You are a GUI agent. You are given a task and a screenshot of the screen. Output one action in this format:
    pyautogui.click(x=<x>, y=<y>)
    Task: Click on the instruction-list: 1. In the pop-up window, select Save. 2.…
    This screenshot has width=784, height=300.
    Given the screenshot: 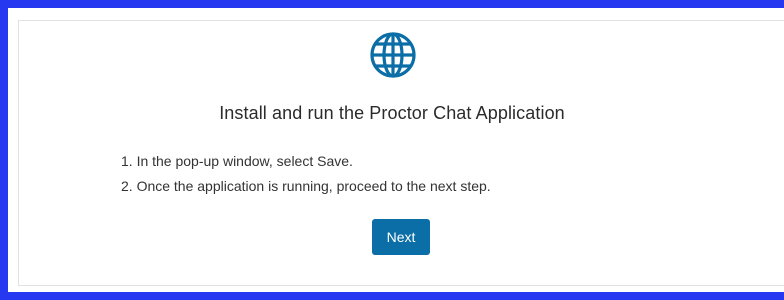 What is the action you would take?
    pyautogui.click(x=306, y=177)
    